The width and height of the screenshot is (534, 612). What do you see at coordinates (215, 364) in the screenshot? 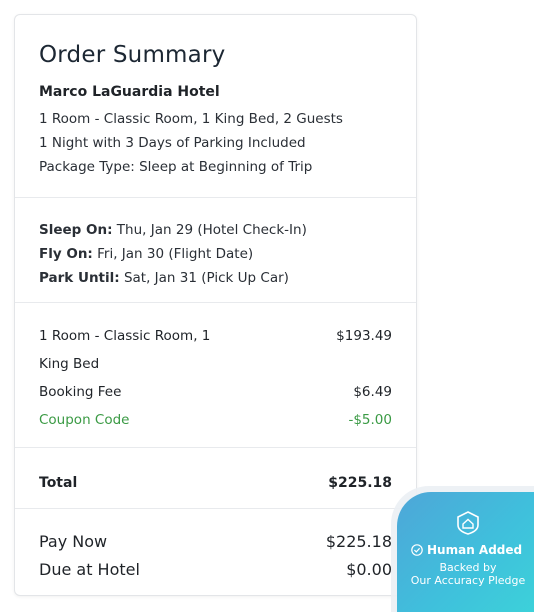
I see `charge-row: King Bed` at bounding box center [215, 364].